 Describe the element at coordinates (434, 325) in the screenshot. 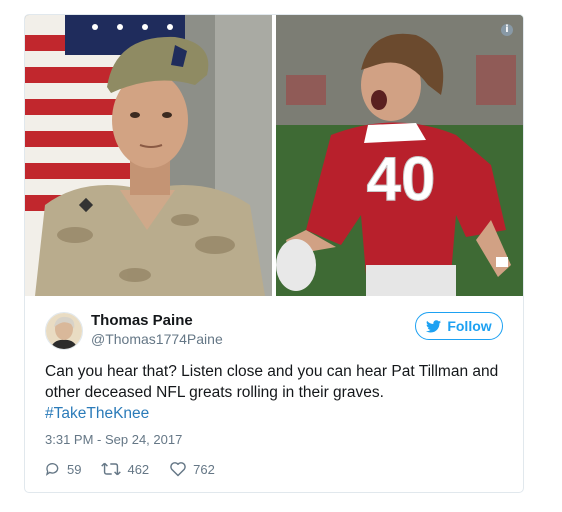

I see `twitter-bird-icon` at that location.